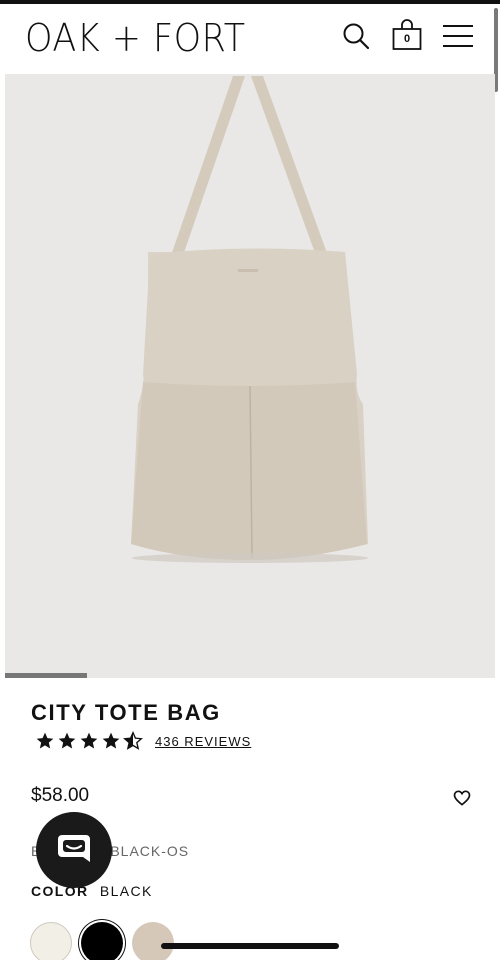 The width and height of the screenshot is (500, 960). What do you see at coordinates (133, 740) in the screenshot?
I see `star-half-icon` at bounding box center [133, 740].